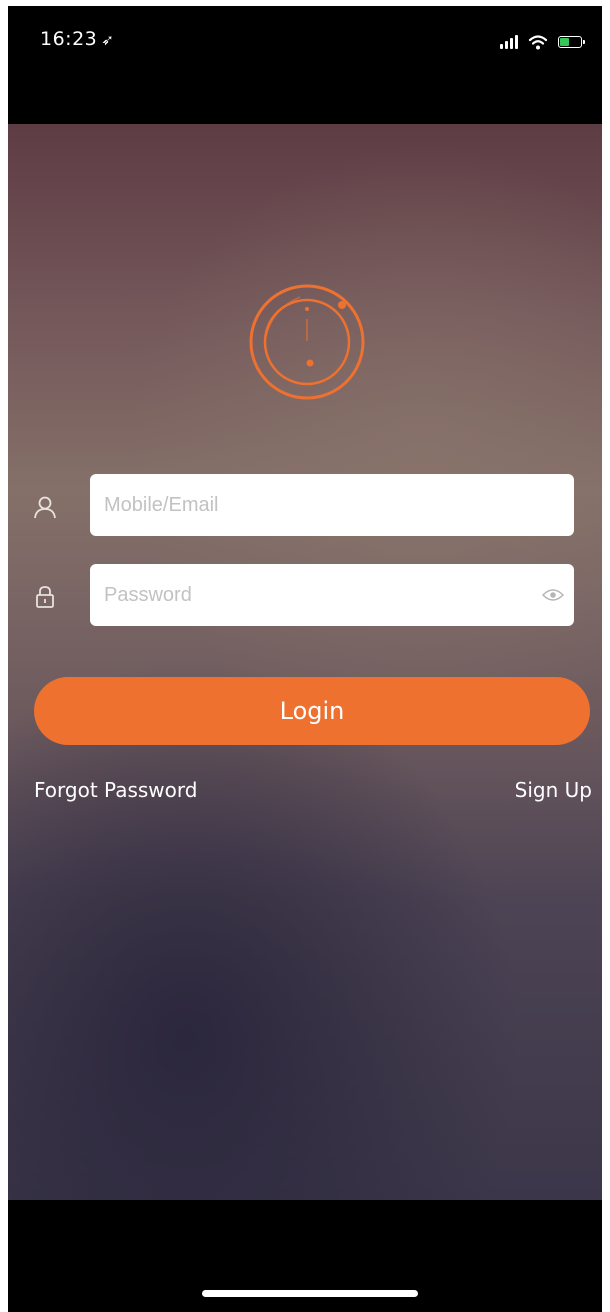  I want to click on wifi-icon, so click(538, 42).